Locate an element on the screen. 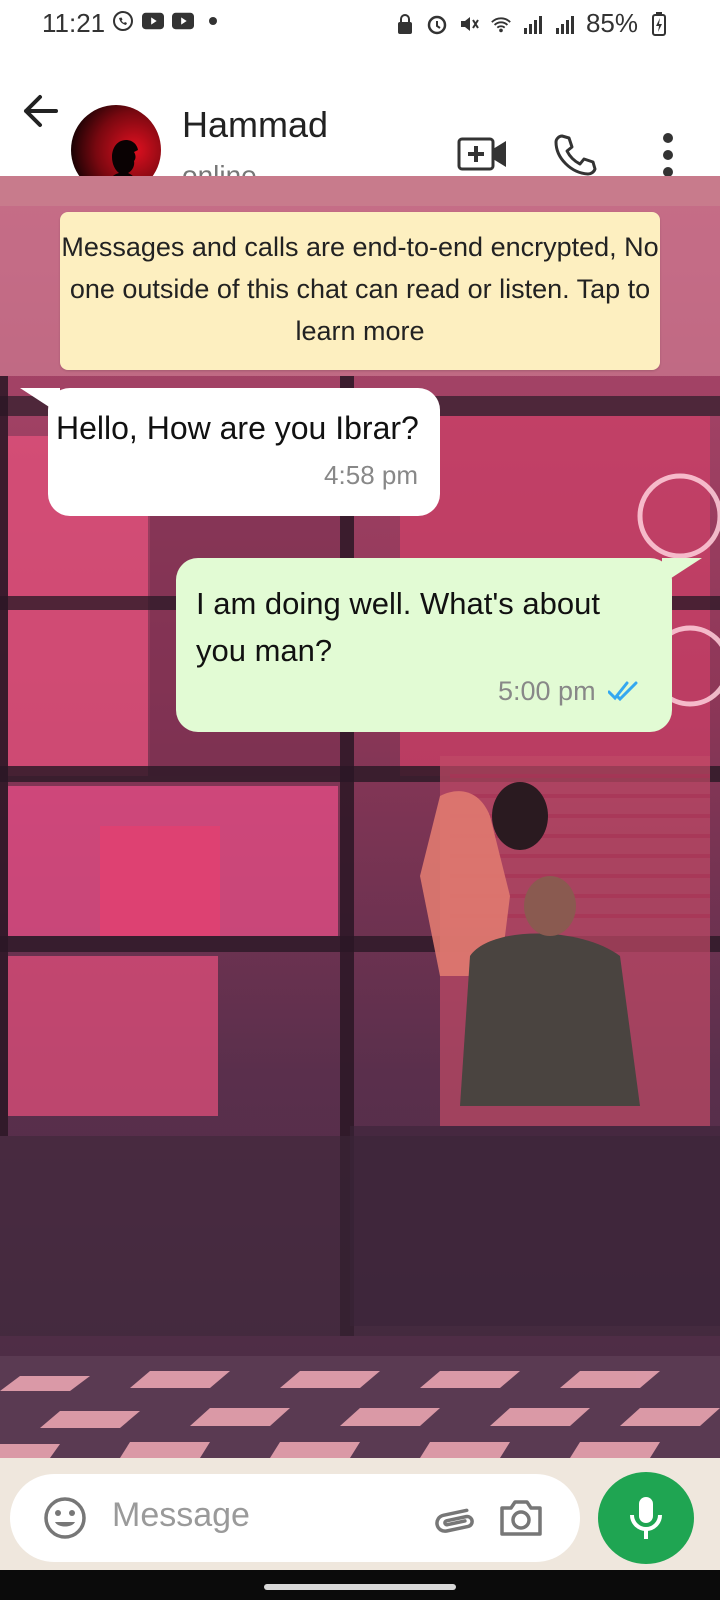 The image size is (720, 1600). battery-icon is located at coordinates (659, 23).